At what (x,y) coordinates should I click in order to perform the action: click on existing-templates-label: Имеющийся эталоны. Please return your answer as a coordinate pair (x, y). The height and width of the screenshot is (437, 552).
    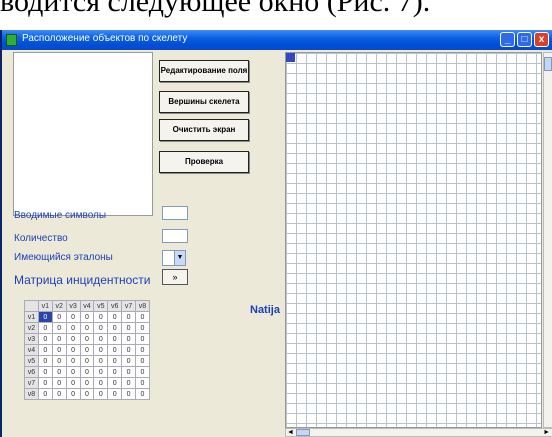
    Looking at the image, I should click on (63, 257).